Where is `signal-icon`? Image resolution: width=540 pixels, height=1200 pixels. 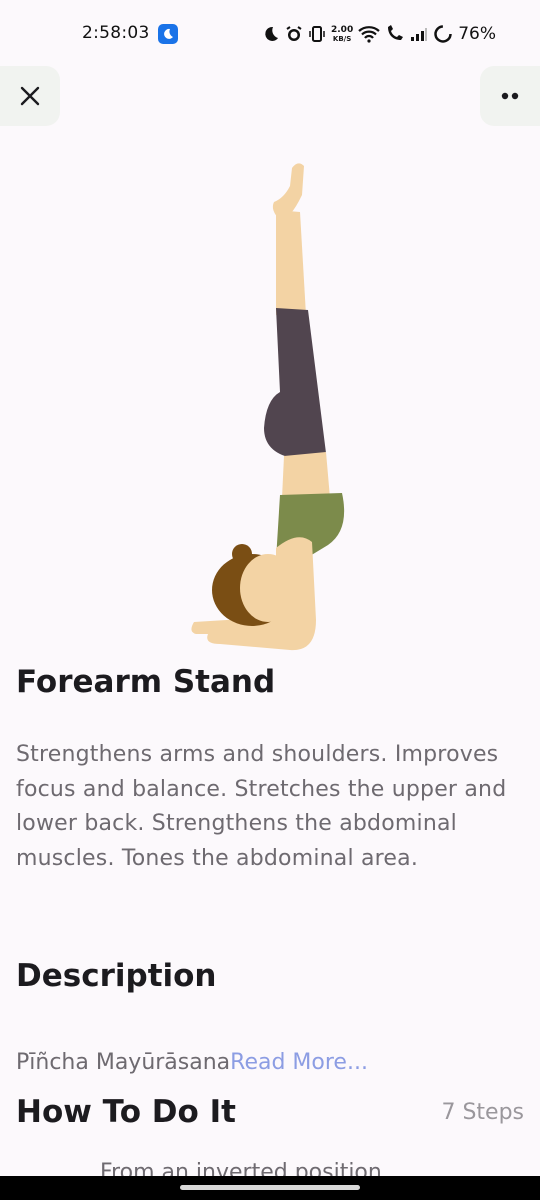
signal-icon is located at coordinates (419, 34).